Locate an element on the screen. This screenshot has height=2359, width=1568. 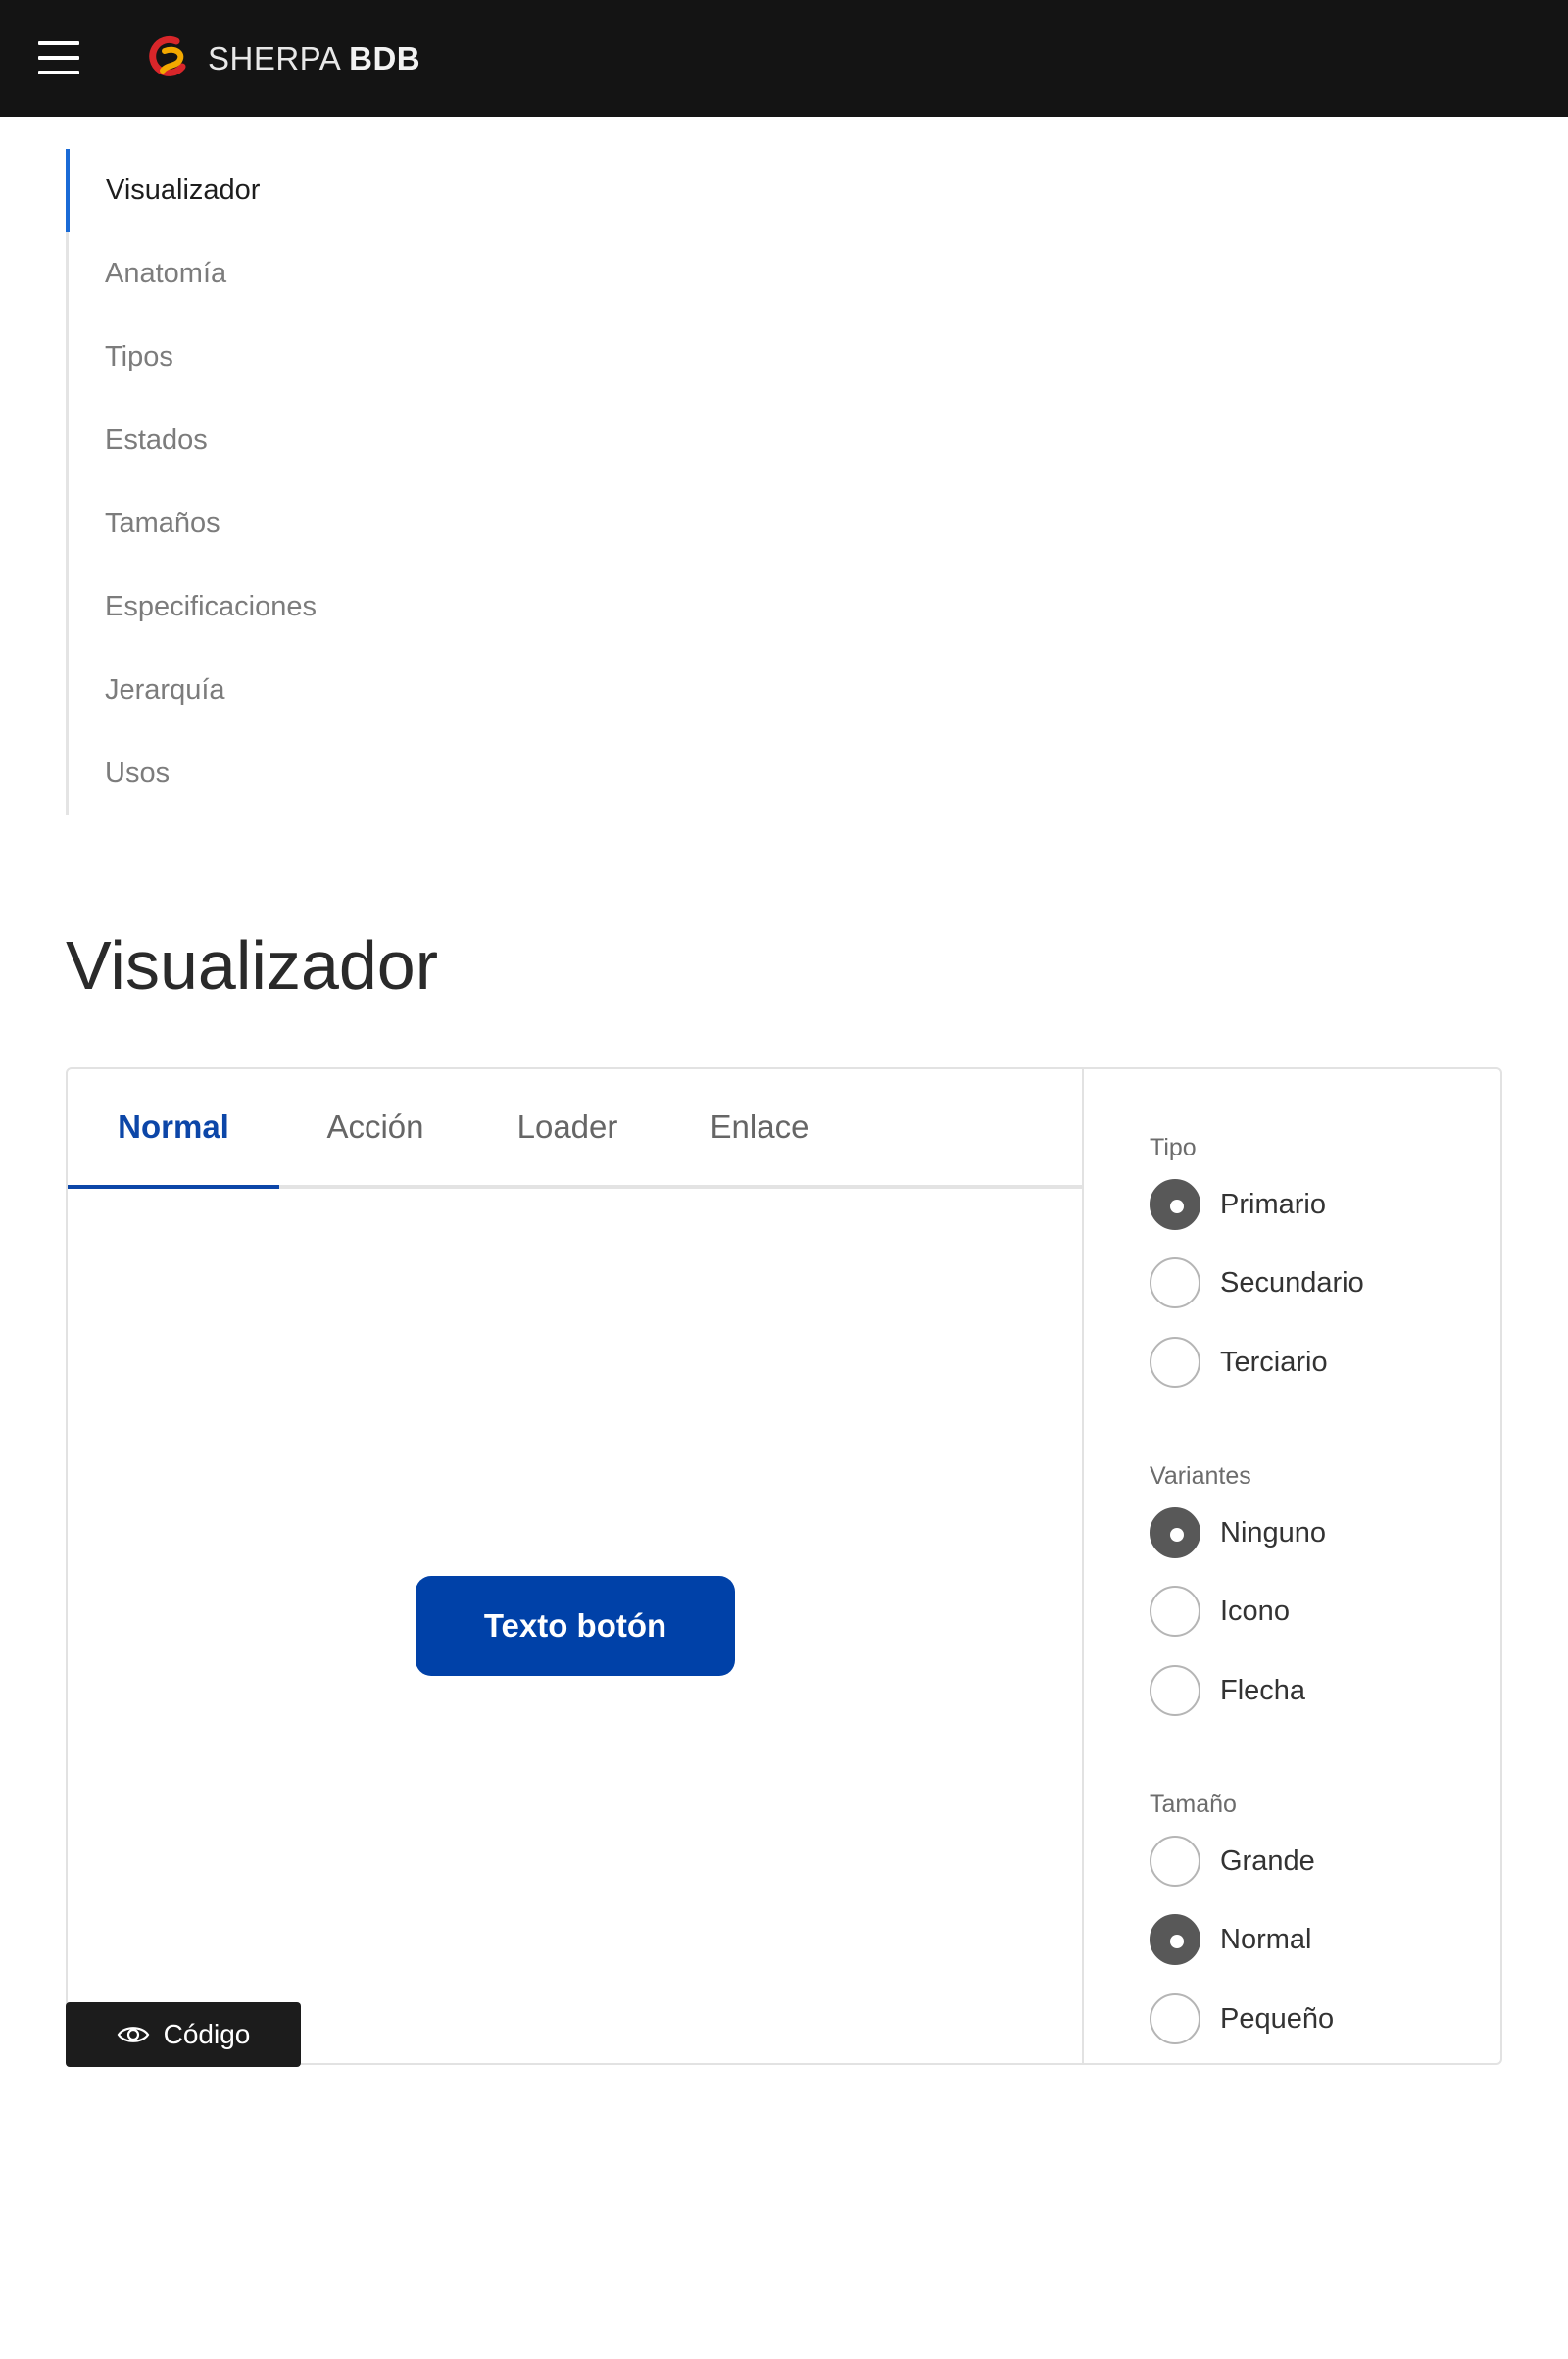
radio-label: Ninguno is located at coordinates (1273, 1532).